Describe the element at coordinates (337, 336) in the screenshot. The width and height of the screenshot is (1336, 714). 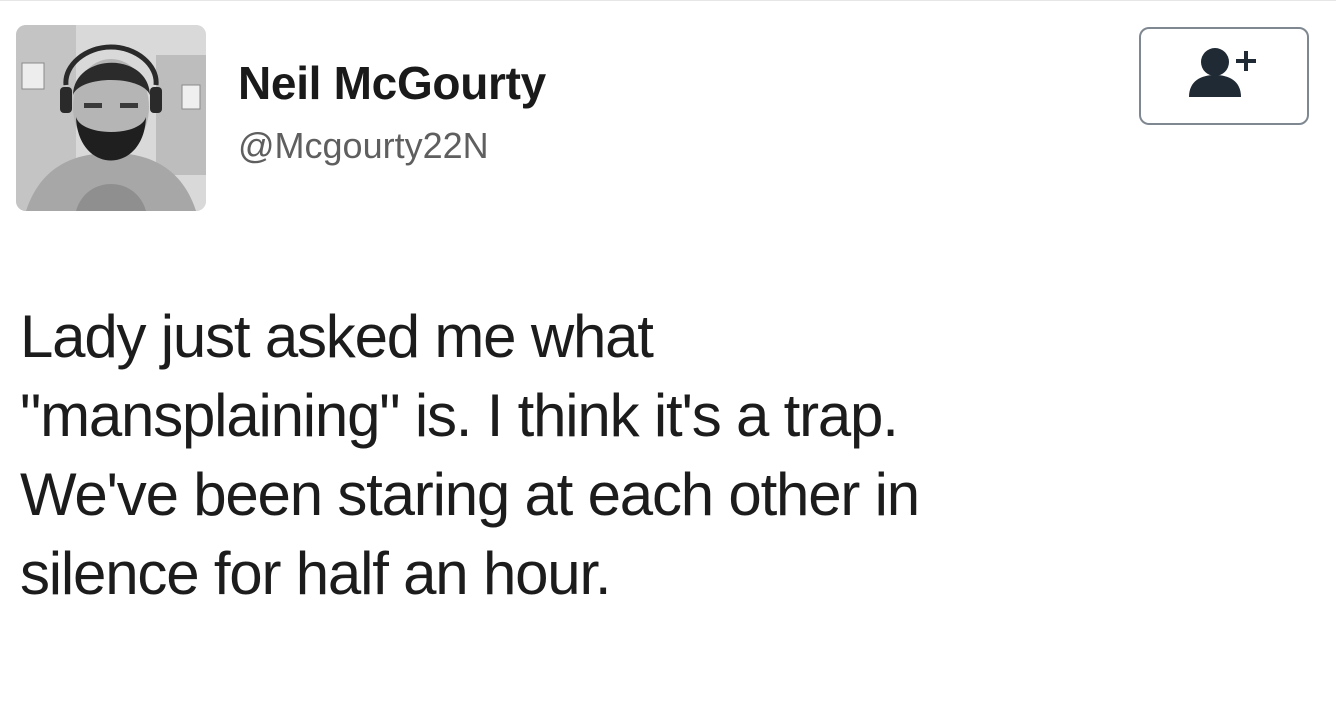
I see `tweet-text-line: Lady just asked me what` at that location.